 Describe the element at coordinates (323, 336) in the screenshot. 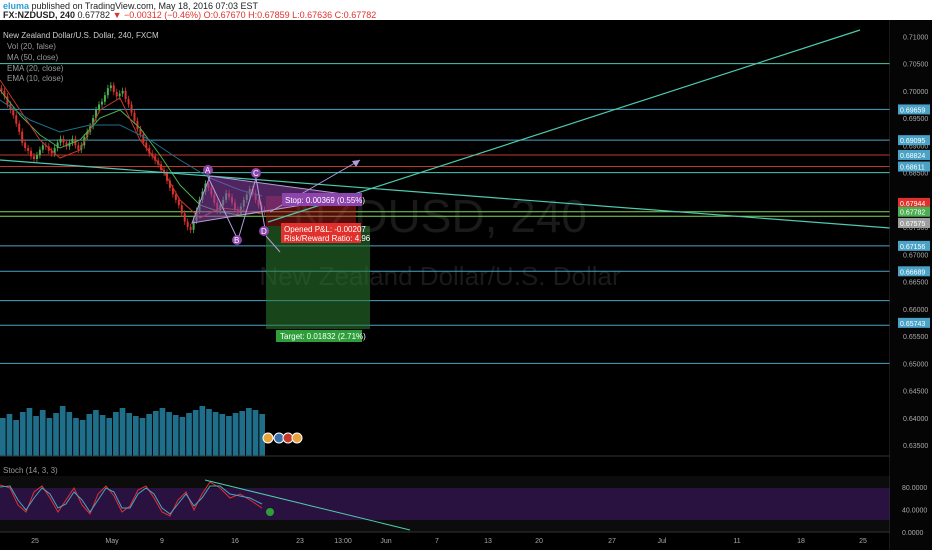

I see `target-label: Target: 0.01832 (2.71%)` at that location.